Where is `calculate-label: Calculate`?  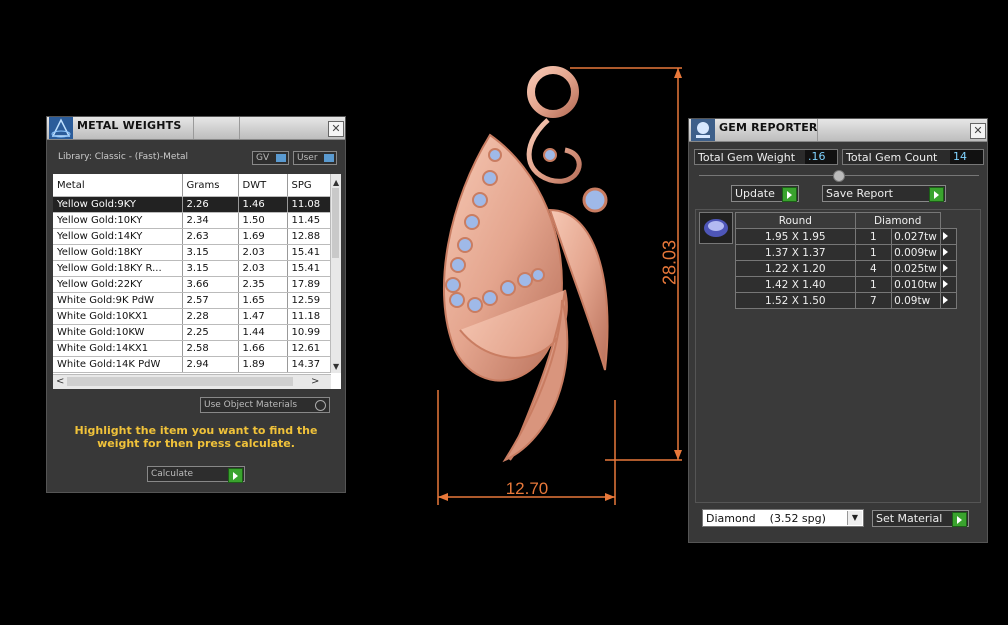
calculate-label: Calculate is located at coordinates (172, 474).